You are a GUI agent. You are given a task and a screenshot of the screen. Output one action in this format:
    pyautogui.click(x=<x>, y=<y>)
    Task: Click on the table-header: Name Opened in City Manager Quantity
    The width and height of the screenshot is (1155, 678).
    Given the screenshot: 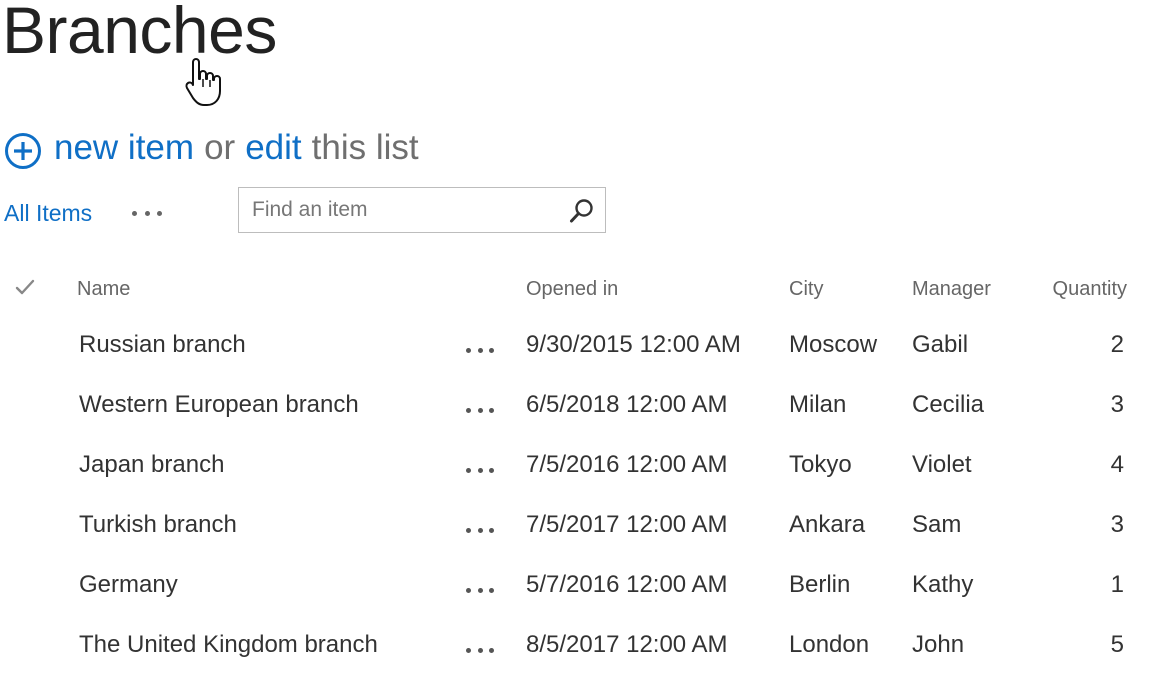 What is the action you would take?
    pyautogui.click(x=577, y=291)
    